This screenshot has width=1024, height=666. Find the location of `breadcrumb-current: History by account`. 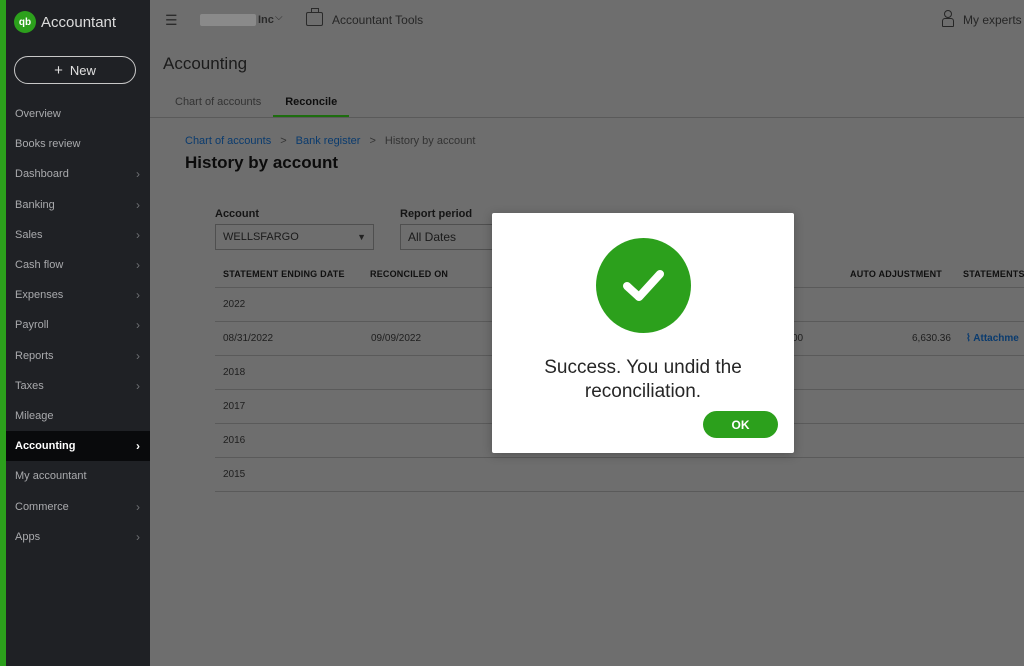

breadcrumb-current: History by account is located at coordinates (430, 141).